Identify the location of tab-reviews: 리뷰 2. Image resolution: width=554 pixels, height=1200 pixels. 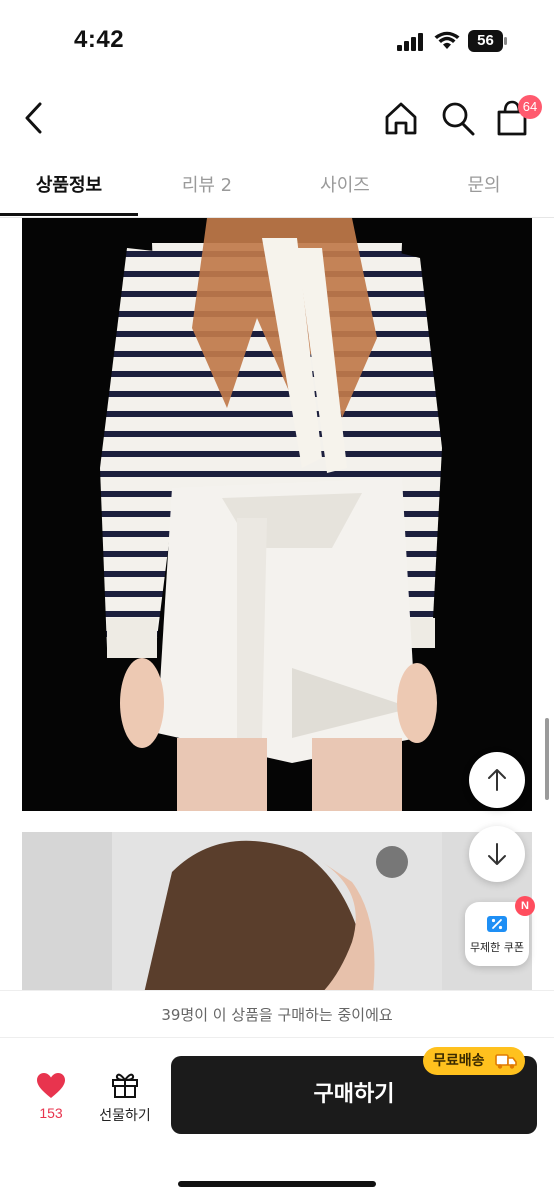
(207, 188).